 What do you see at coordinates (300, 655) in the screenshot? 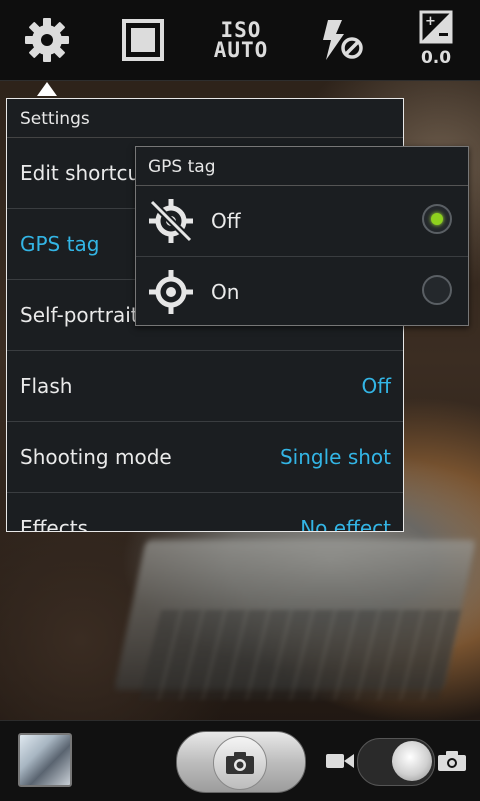
I see `blurred-keyboard-background` at bounding box center [300, 655].